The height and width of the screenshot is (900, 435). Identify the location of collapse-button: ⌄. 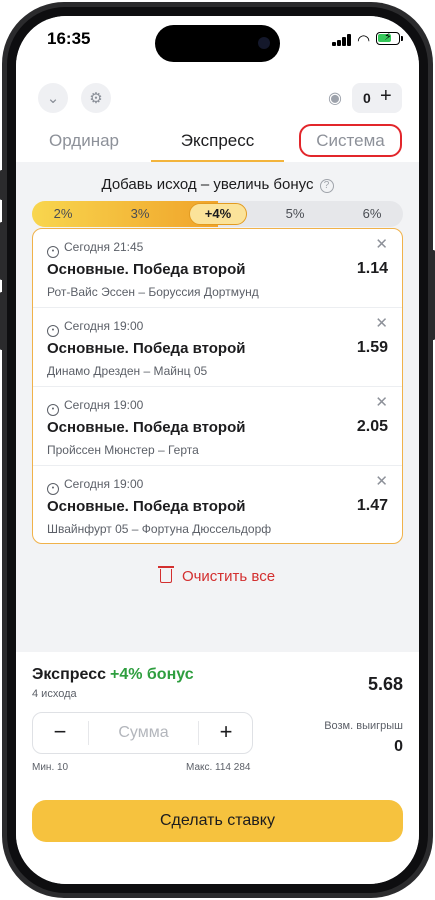
(53, 98).